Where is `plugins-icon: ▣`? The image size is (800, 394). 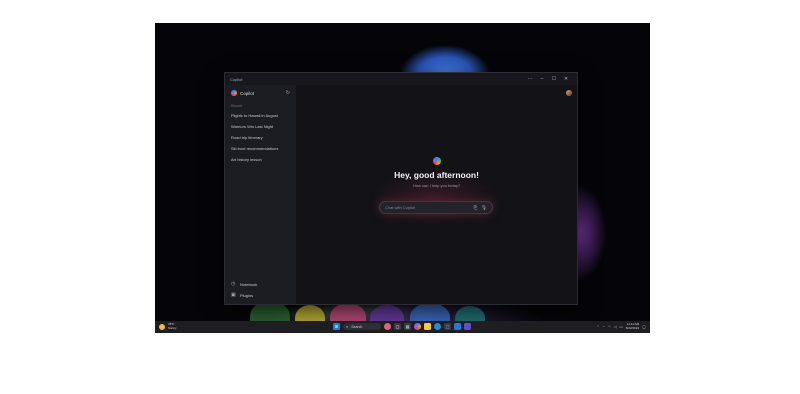 plugins-icon: ▣ is located at coordinates (233, 295).